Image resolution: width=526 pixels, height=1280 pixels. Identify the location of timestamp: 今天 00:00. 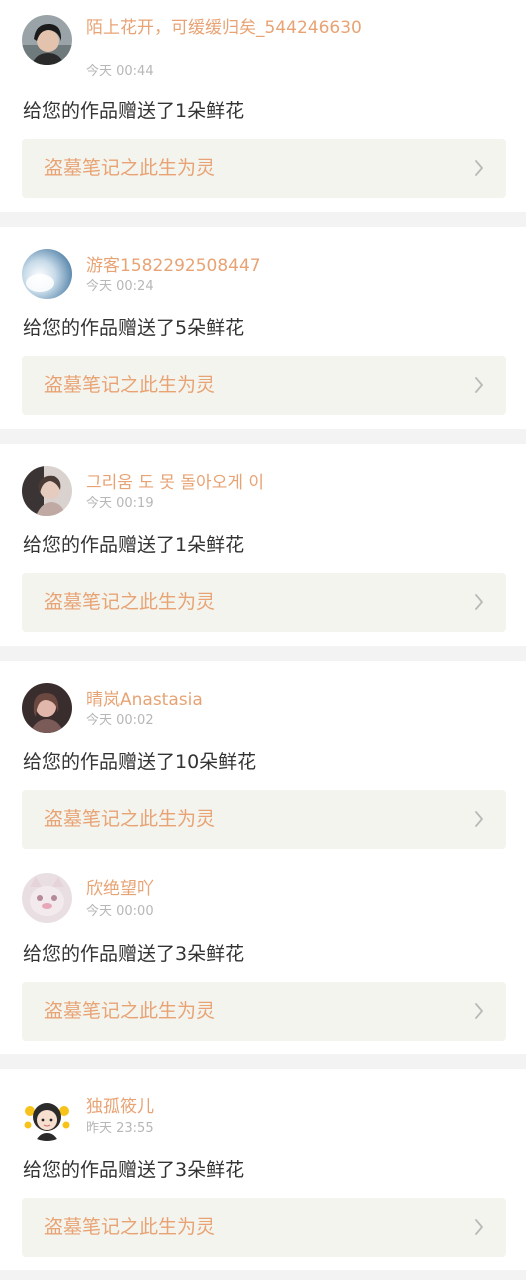
(120, 911).